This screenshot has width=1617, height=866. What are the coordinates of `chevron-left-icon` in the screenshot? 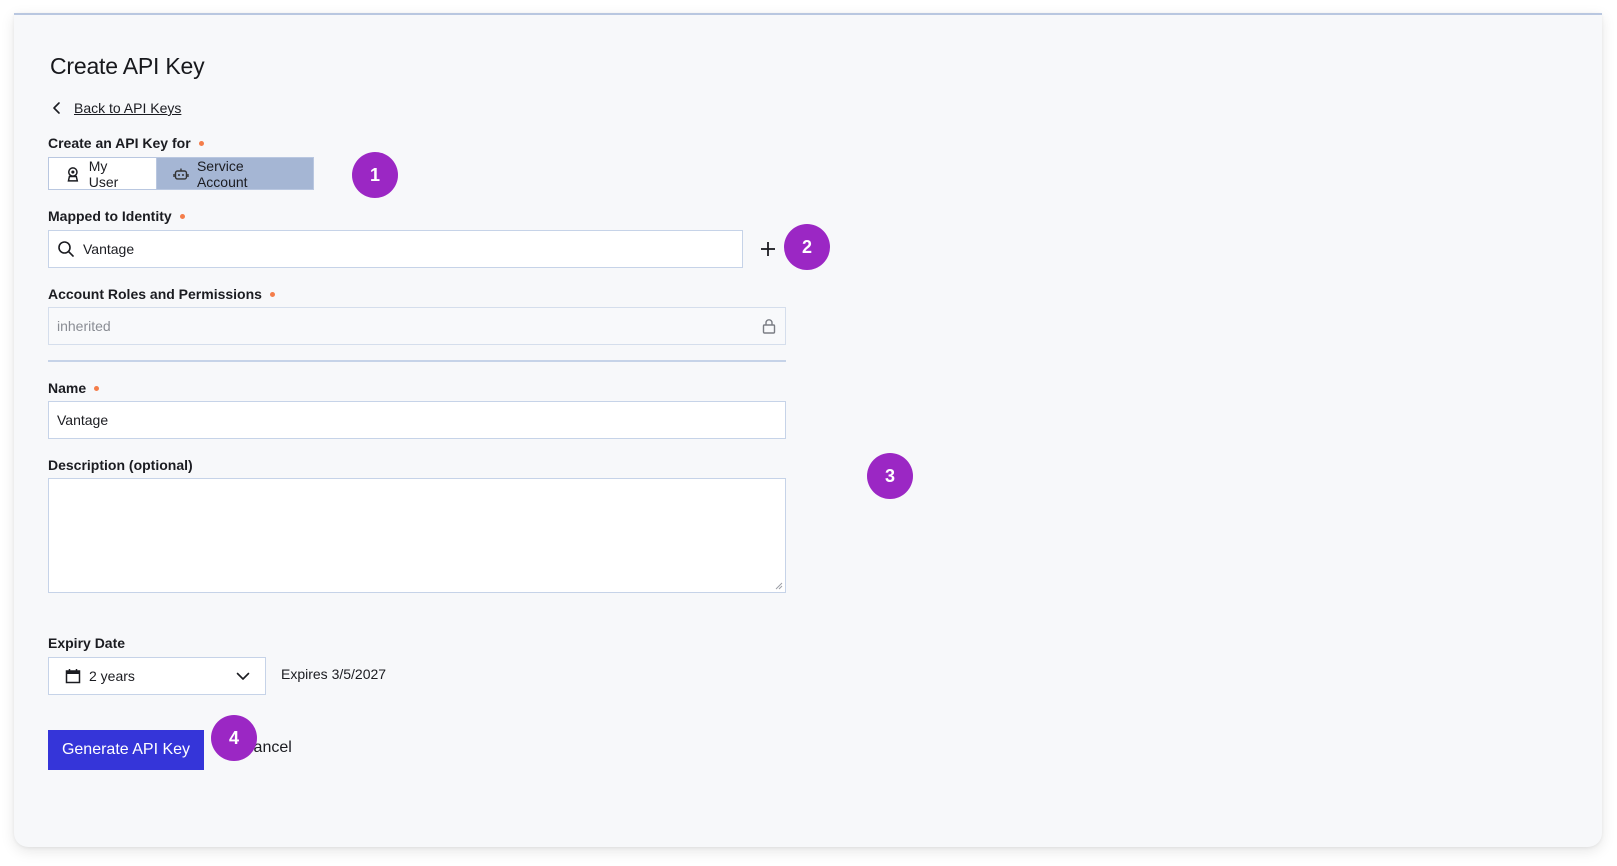 It's located at (56, 108).